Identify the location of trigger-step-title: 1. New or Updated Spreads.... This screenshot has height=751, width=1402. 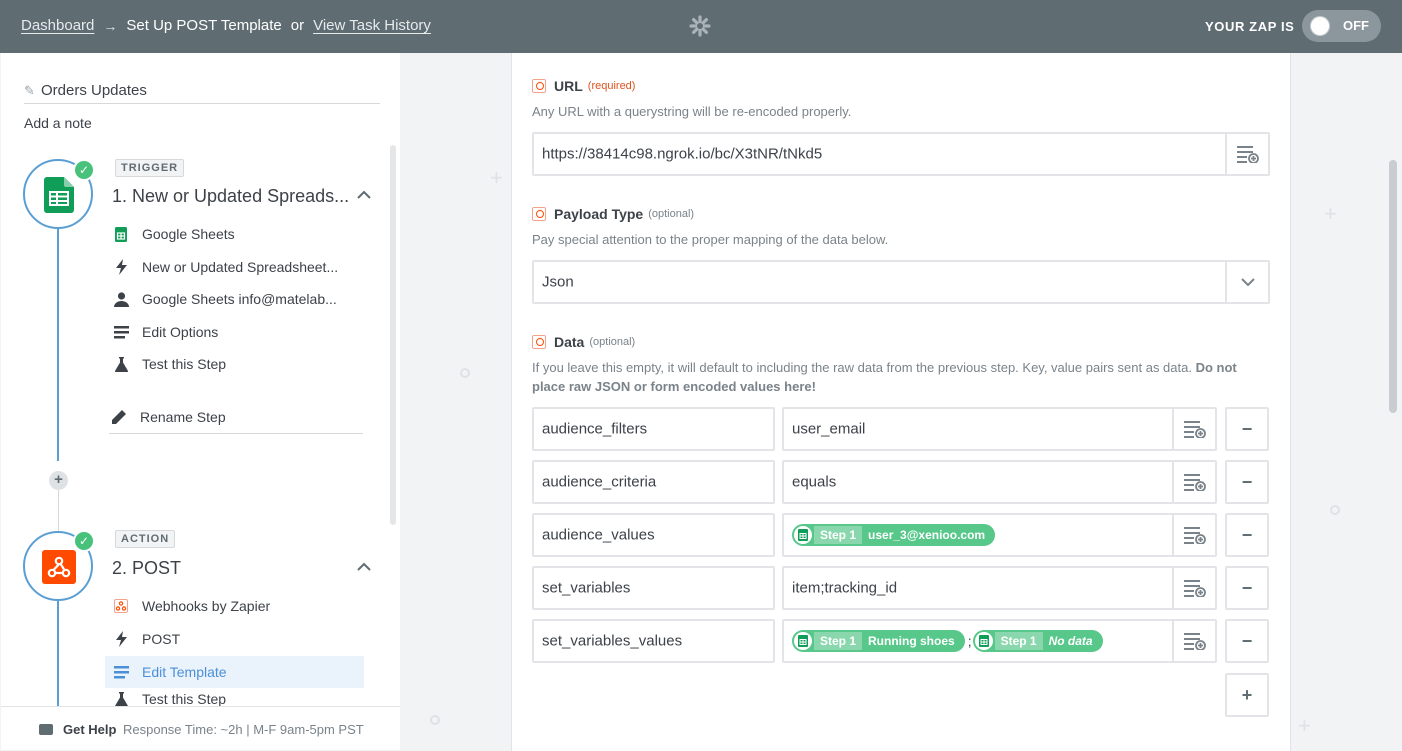
(230, 196).